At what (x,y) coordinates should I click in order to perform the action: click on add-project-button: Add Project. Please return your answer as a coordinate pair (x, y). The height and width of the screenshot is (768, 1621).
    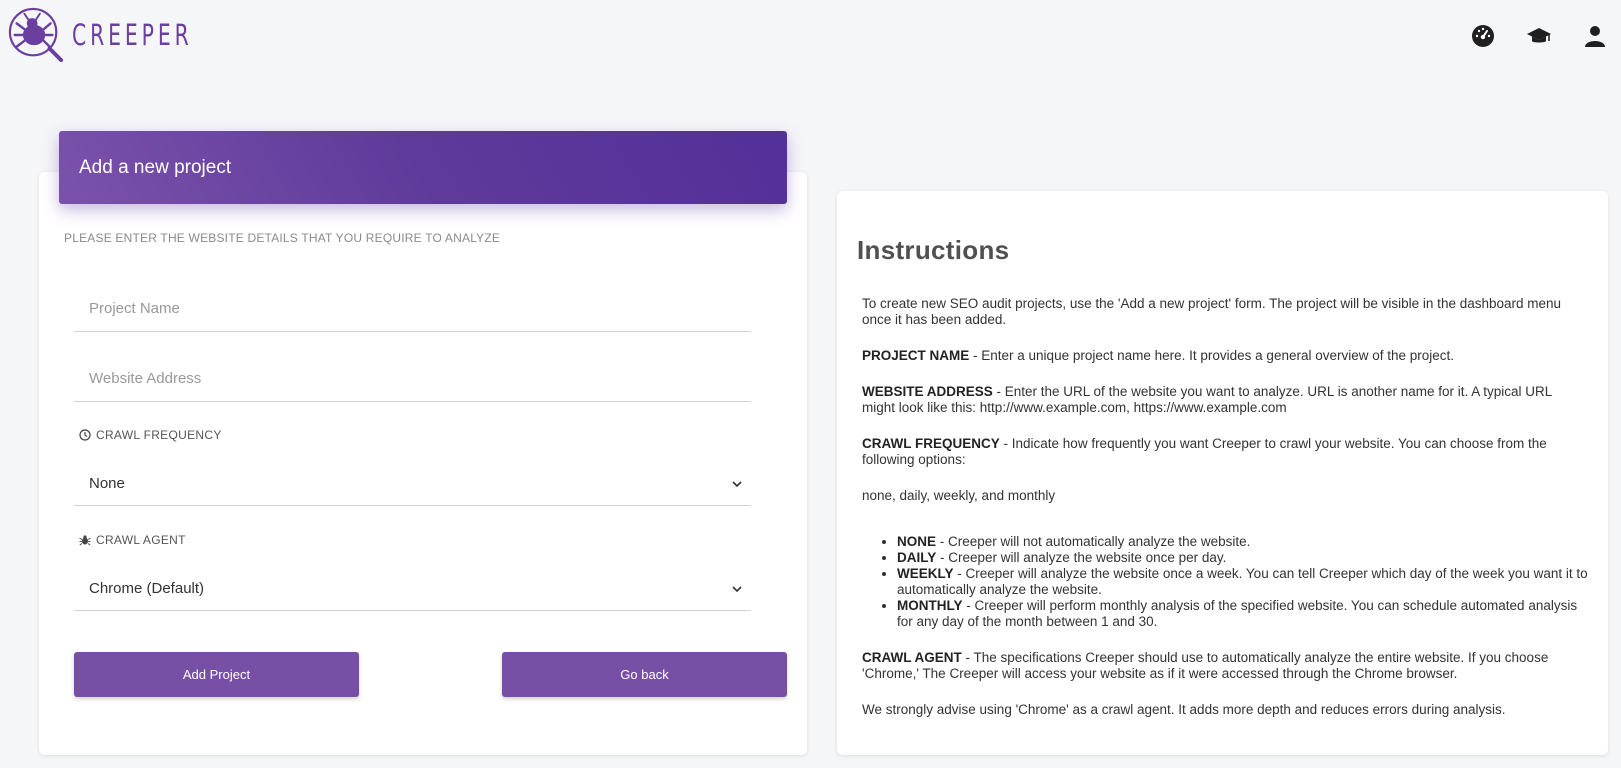
    Looking at the image, I should click on (216, 674).